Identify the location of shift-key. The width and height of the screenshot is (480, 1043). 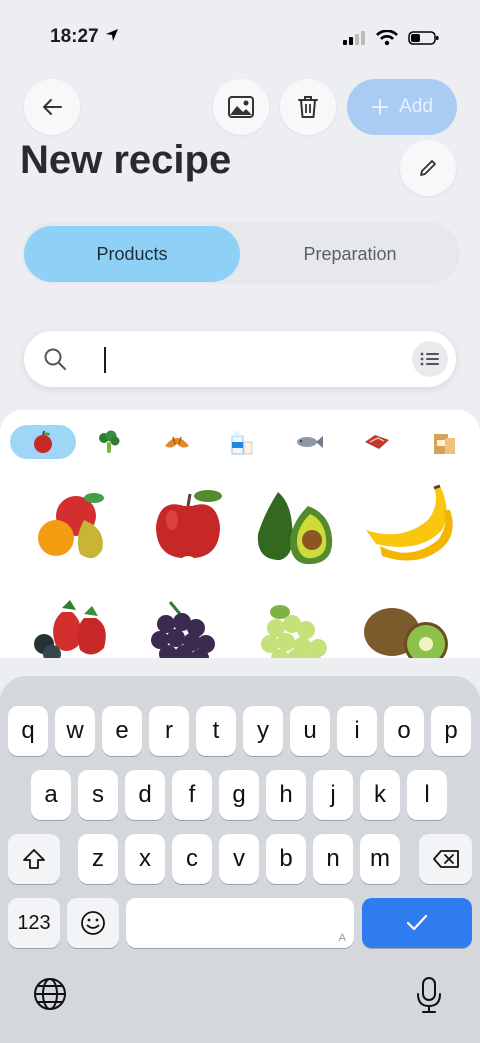
(34, 859).